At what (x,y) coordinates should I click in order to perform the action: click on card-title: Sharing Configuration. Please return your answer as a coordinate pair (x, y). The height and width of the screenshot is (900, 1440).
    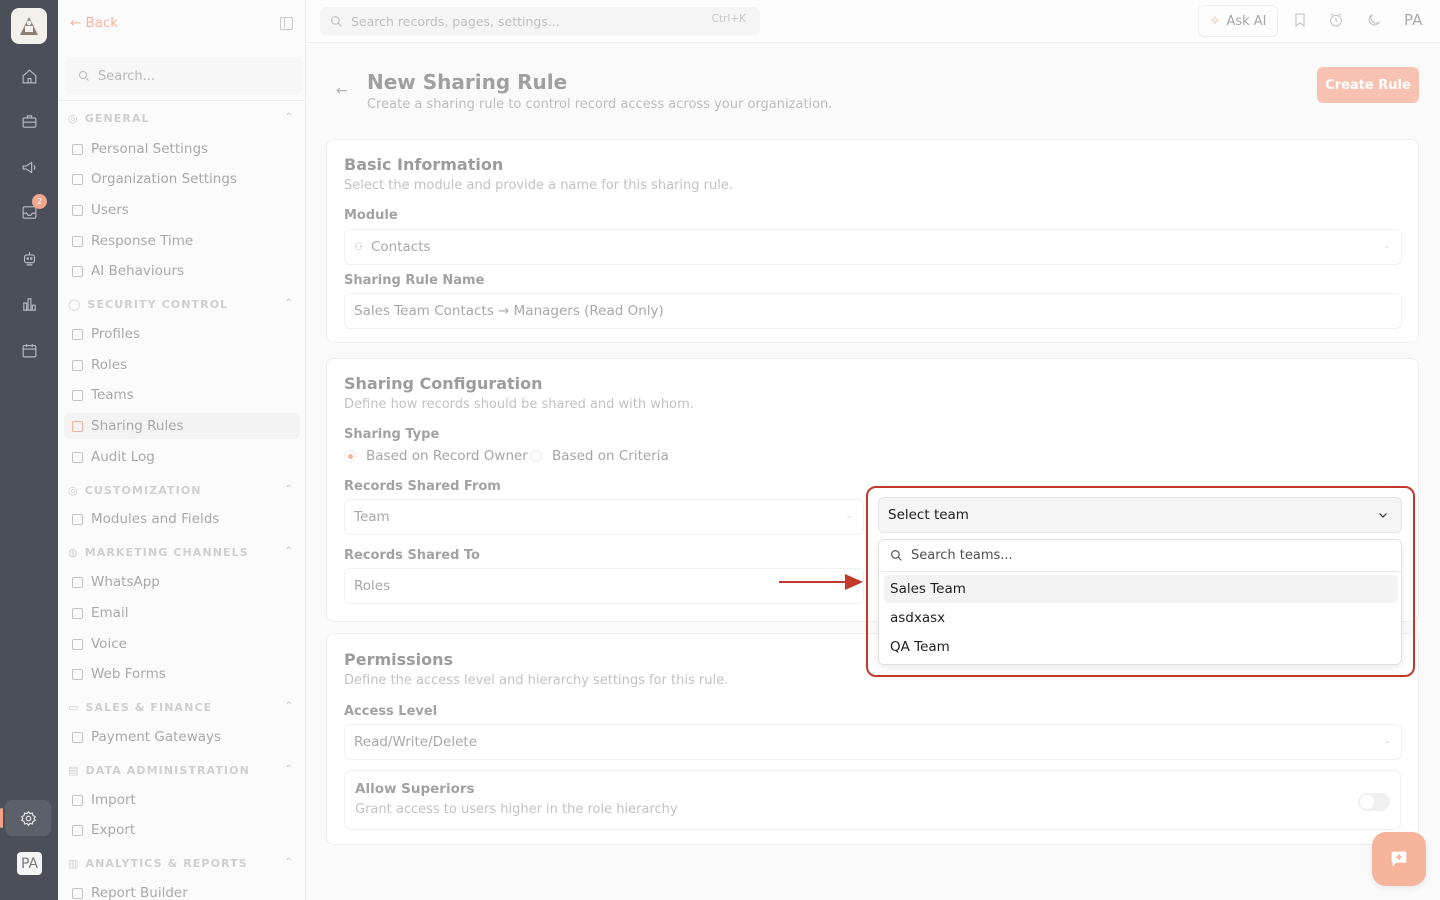
    Looking at the image, I should click on (443, 383).